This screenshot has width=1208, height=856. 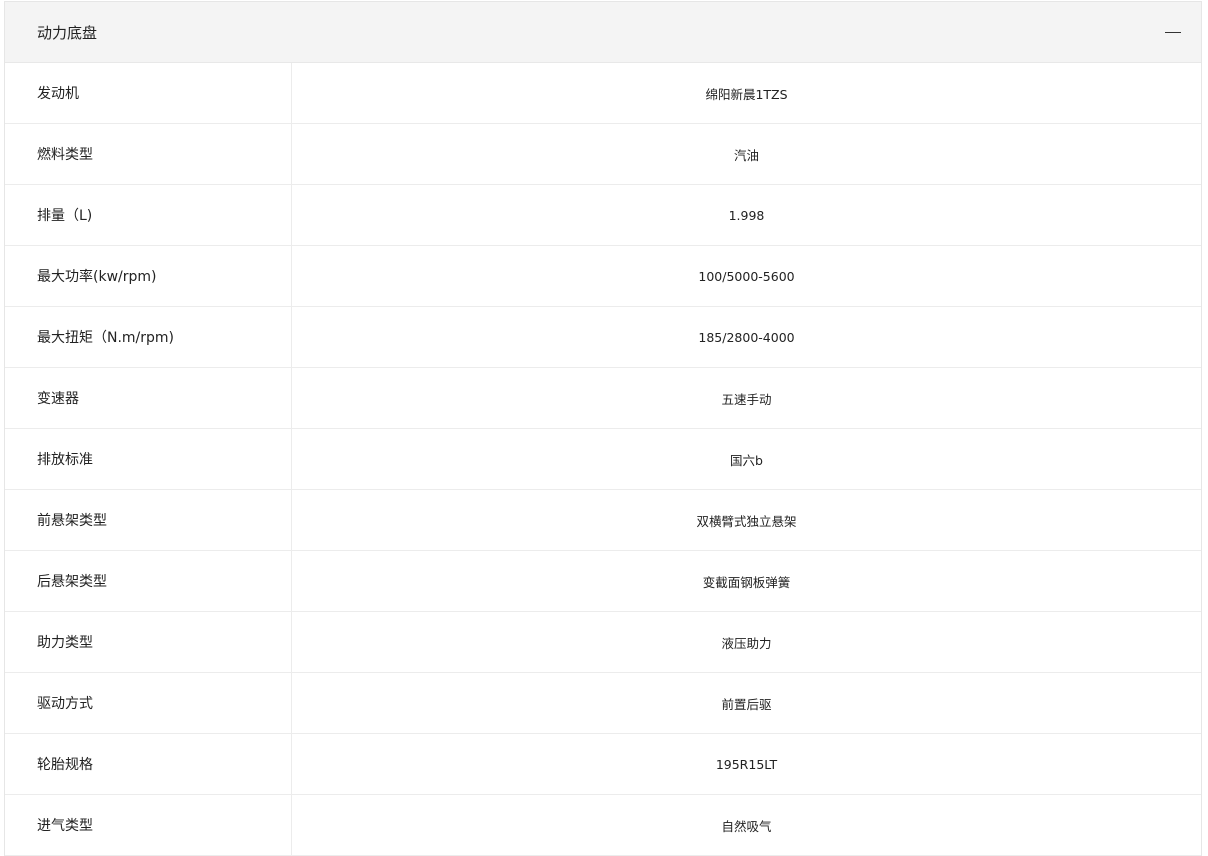 I want to click on spec-value: 185/2800-4000, so click(x=746, y=337).